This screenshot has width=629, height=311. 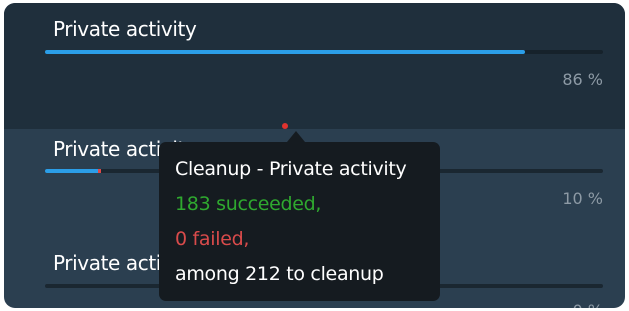 I want to click on tooltip-title: Cleanup - Private activity, so click(x=291, y=169).